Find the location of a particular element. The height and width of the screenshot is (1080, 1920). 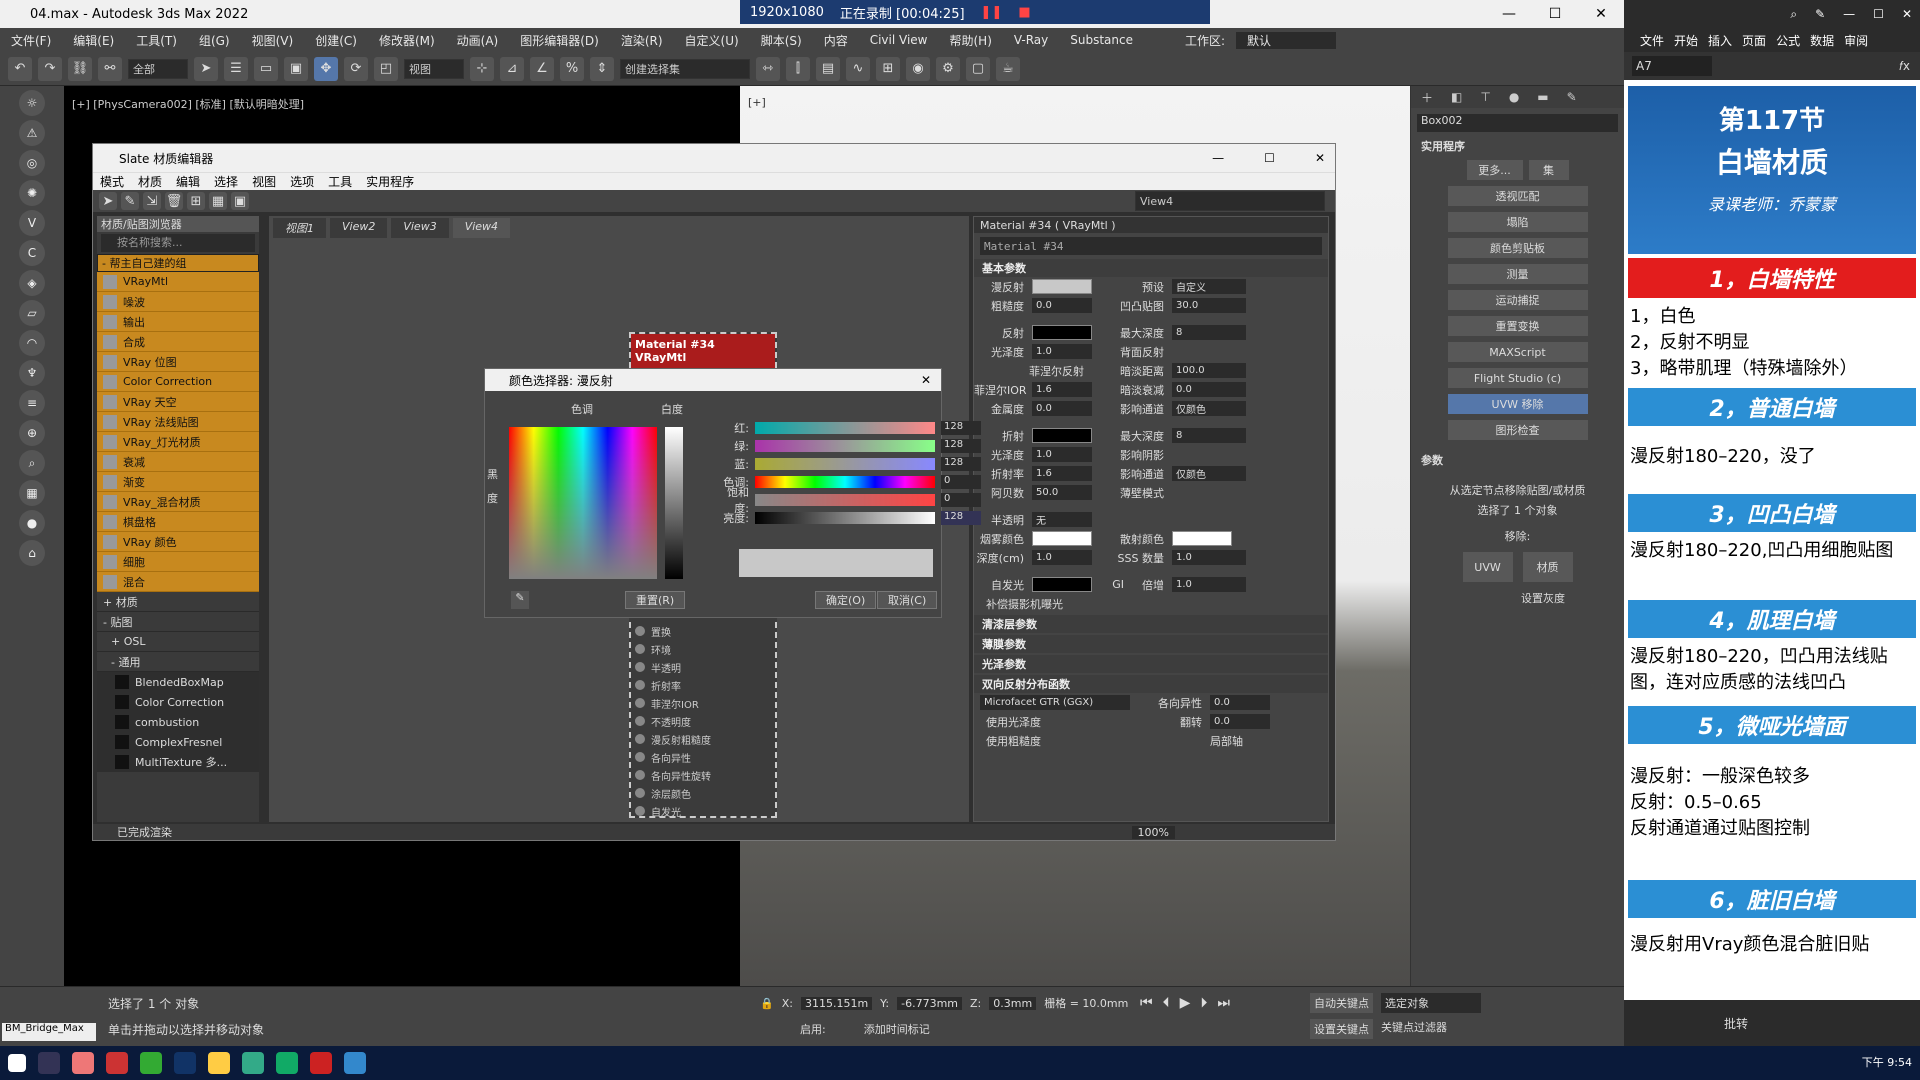

slate-view-dropdown: View4 is located at coordinates (1230, 201).